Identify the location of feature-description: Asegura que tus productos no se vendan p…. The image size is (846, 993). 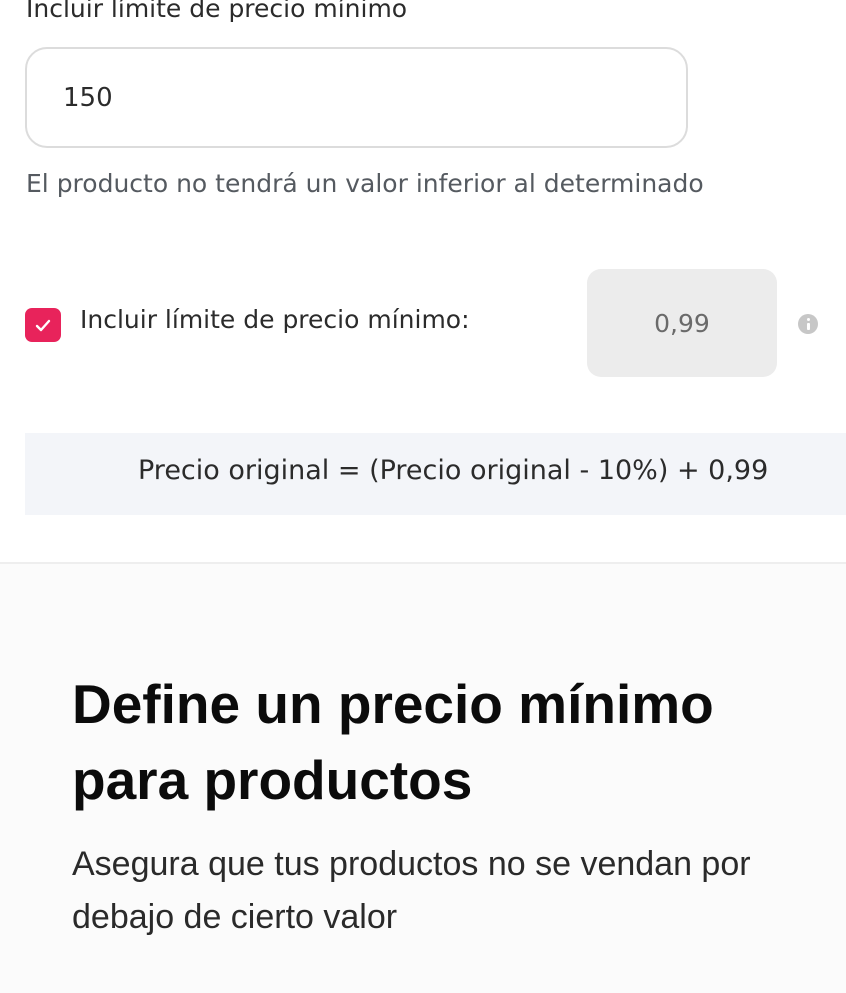
(411, 890).